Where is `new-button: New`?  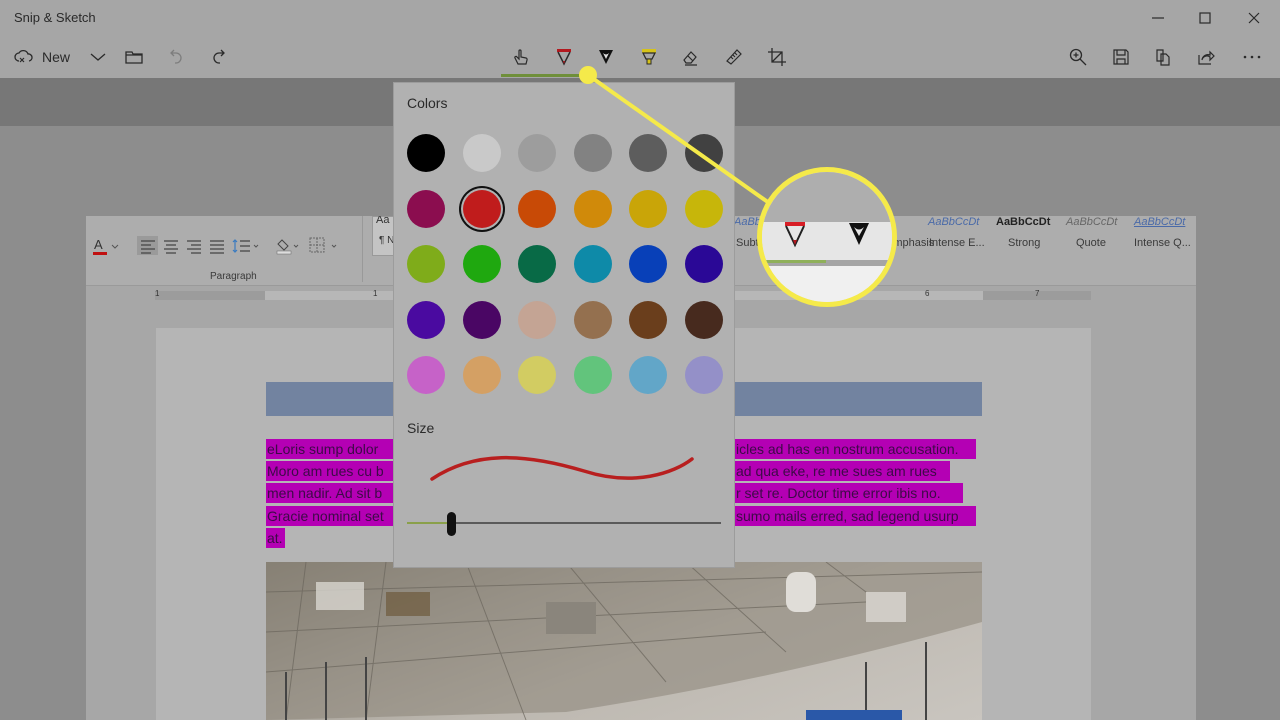 new-button: New is located at coordinates (42, 57).